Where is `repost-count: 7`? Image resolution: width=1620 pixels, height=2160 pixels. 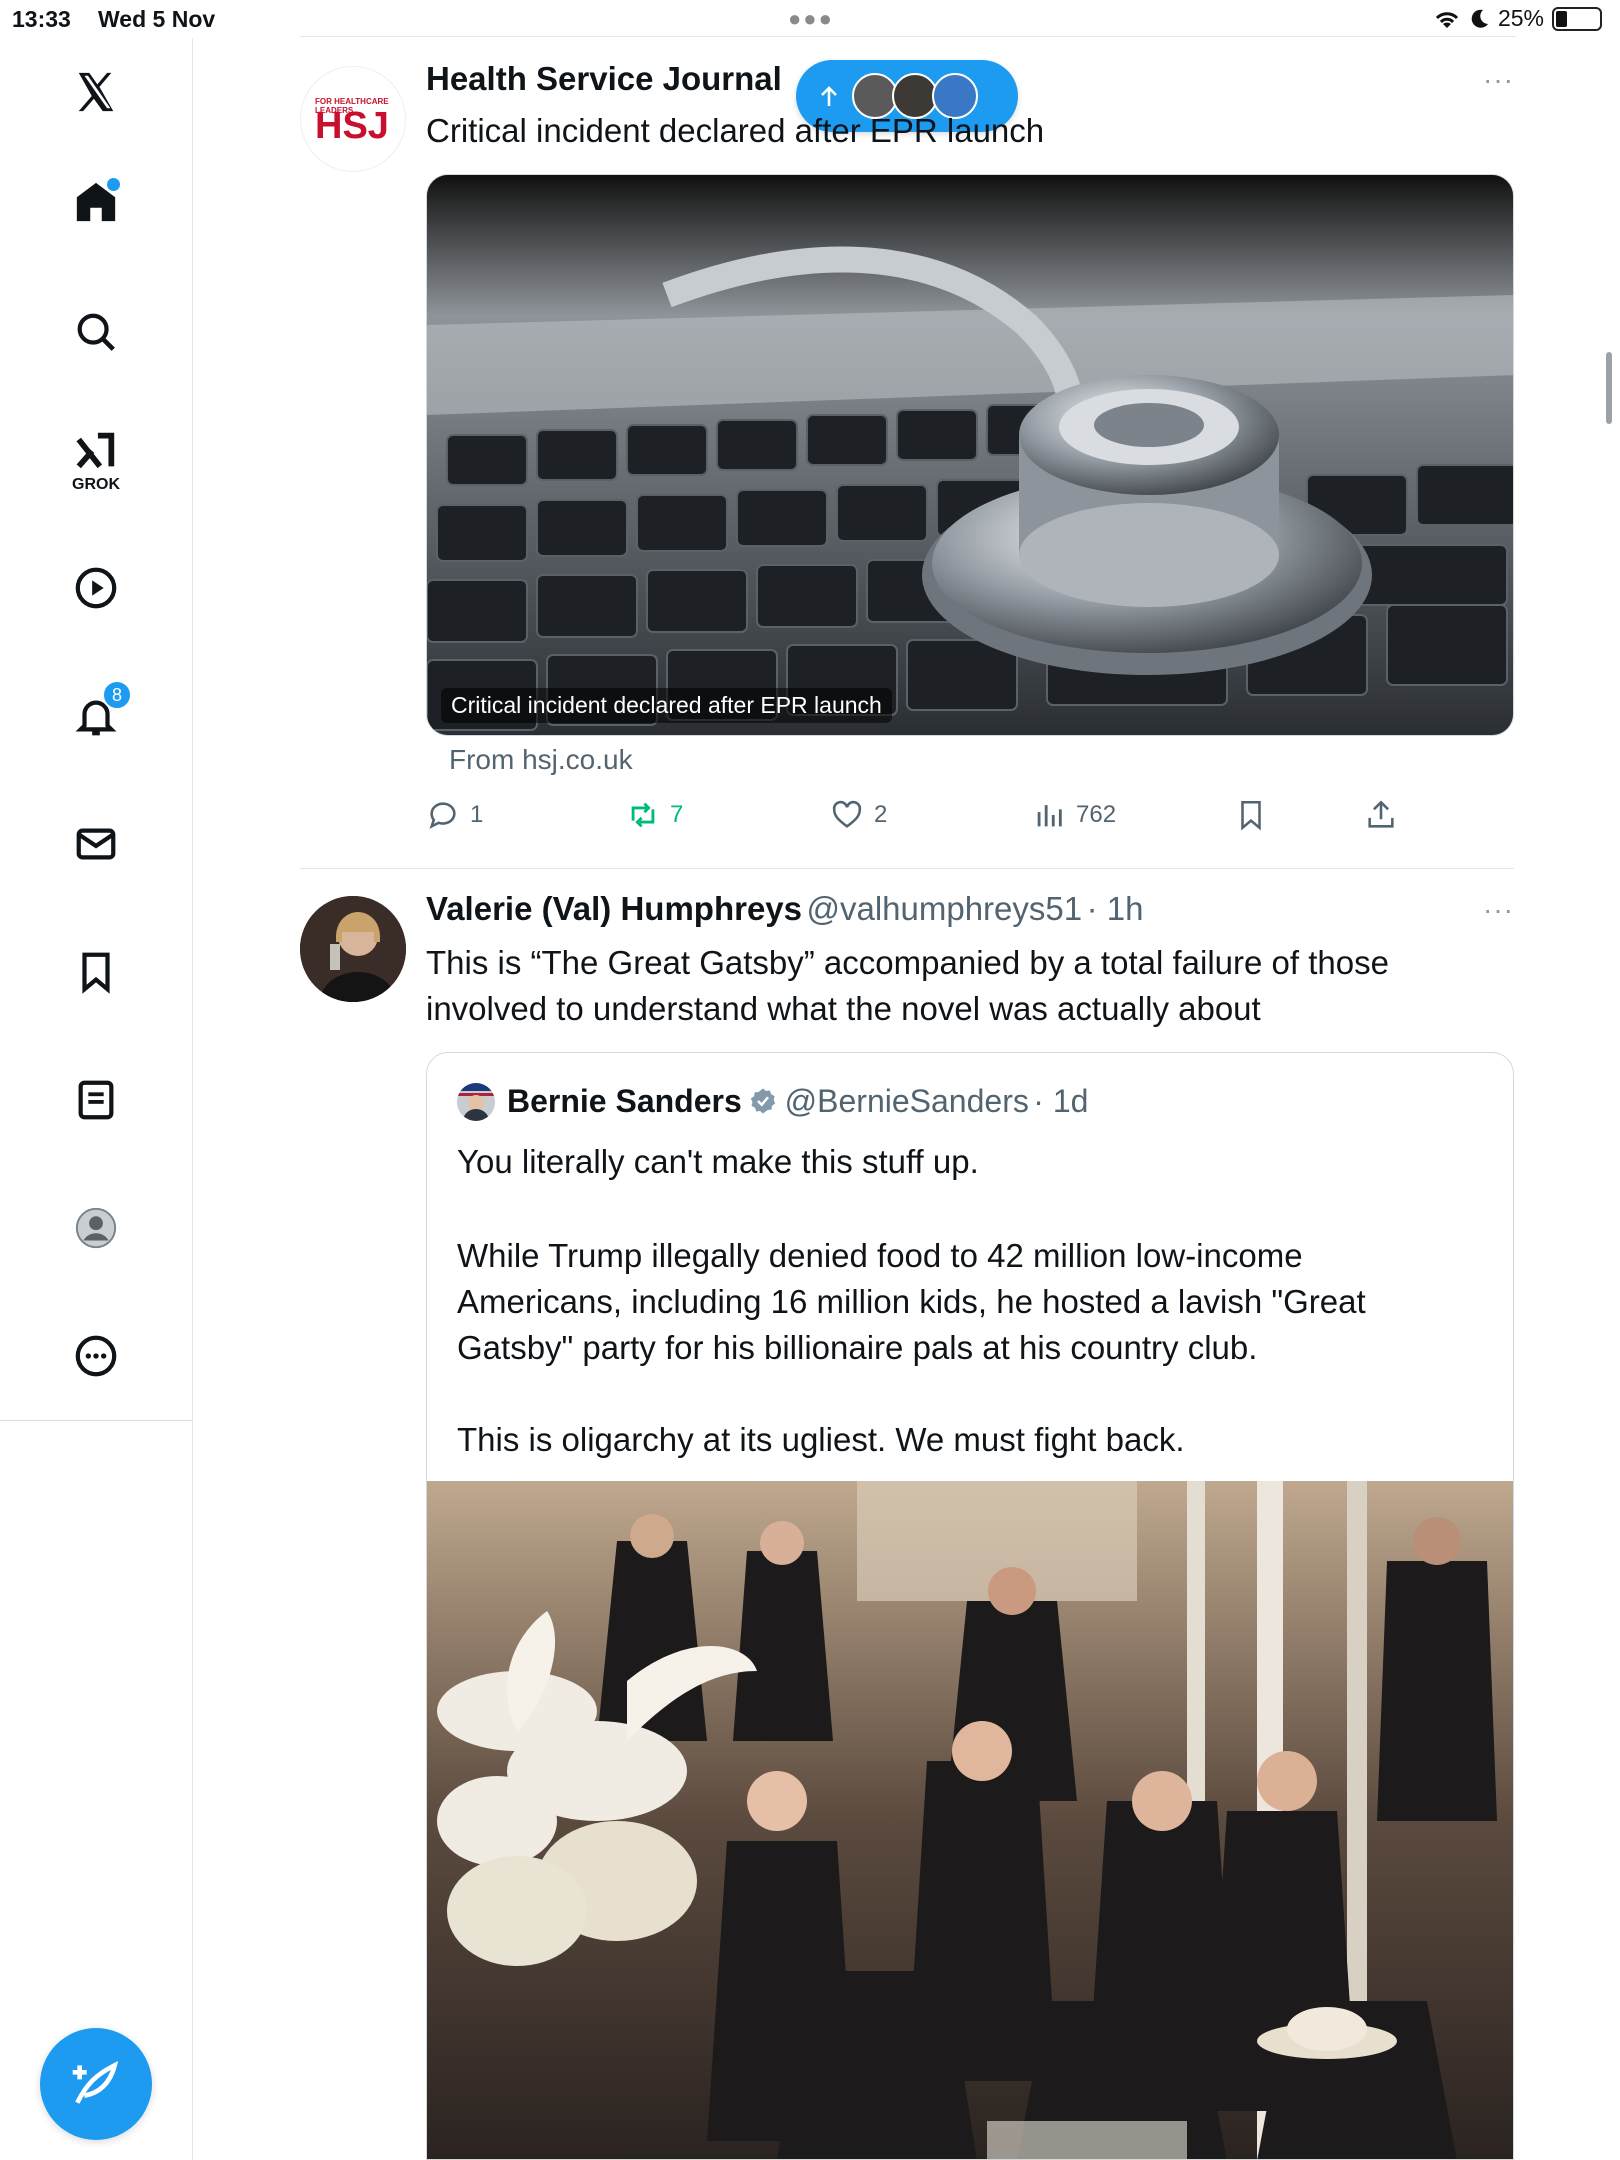 repost-count: 7 is located at coordinates (677, 814).